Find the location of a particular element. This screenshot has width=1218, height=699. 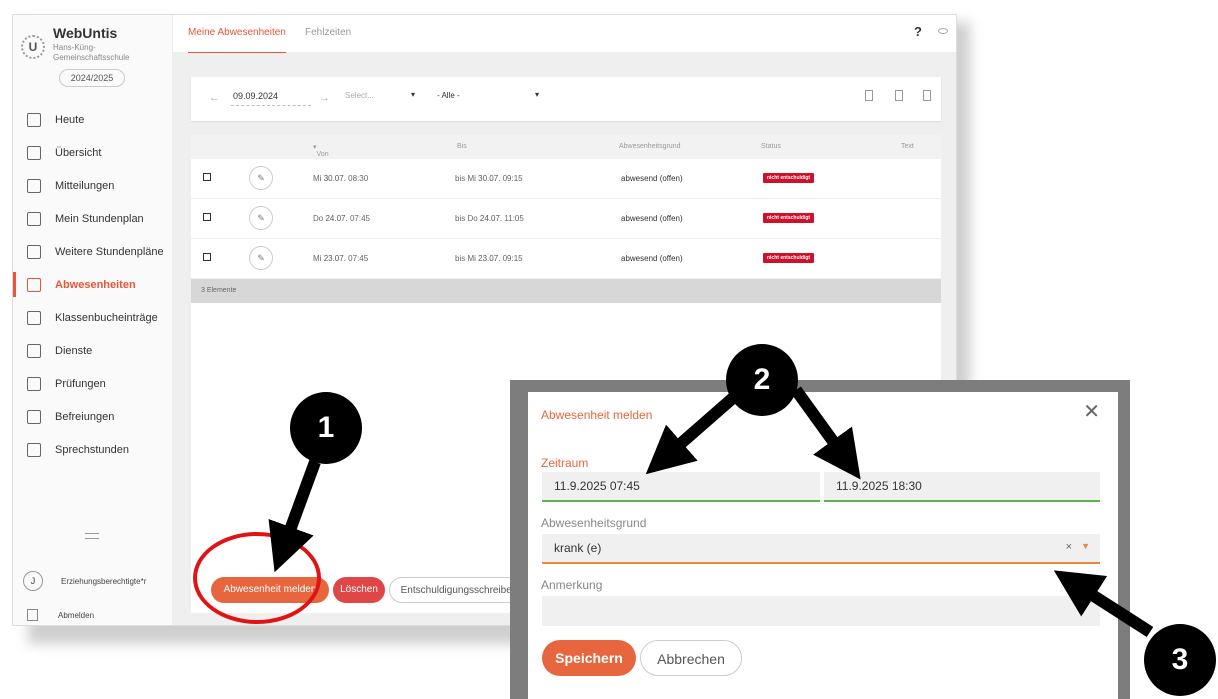

callout-2: 2 is located at coordinates (762, 380).